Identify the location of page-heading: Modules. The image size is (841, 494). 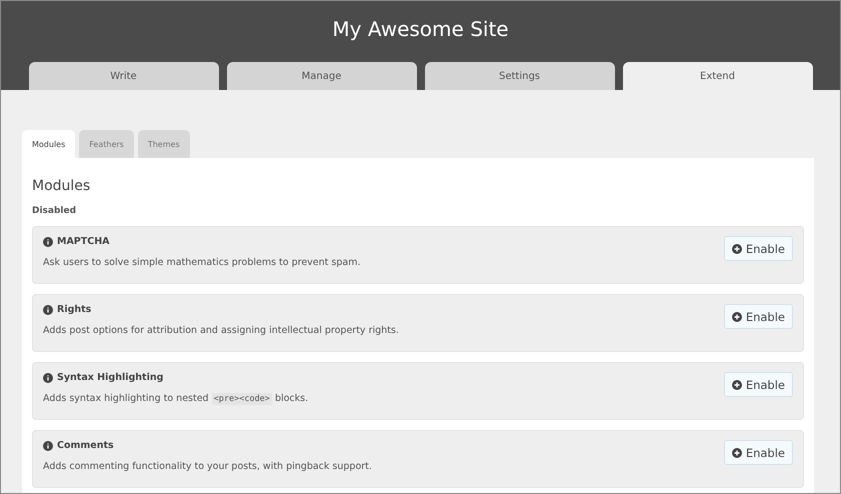
(62, 186).